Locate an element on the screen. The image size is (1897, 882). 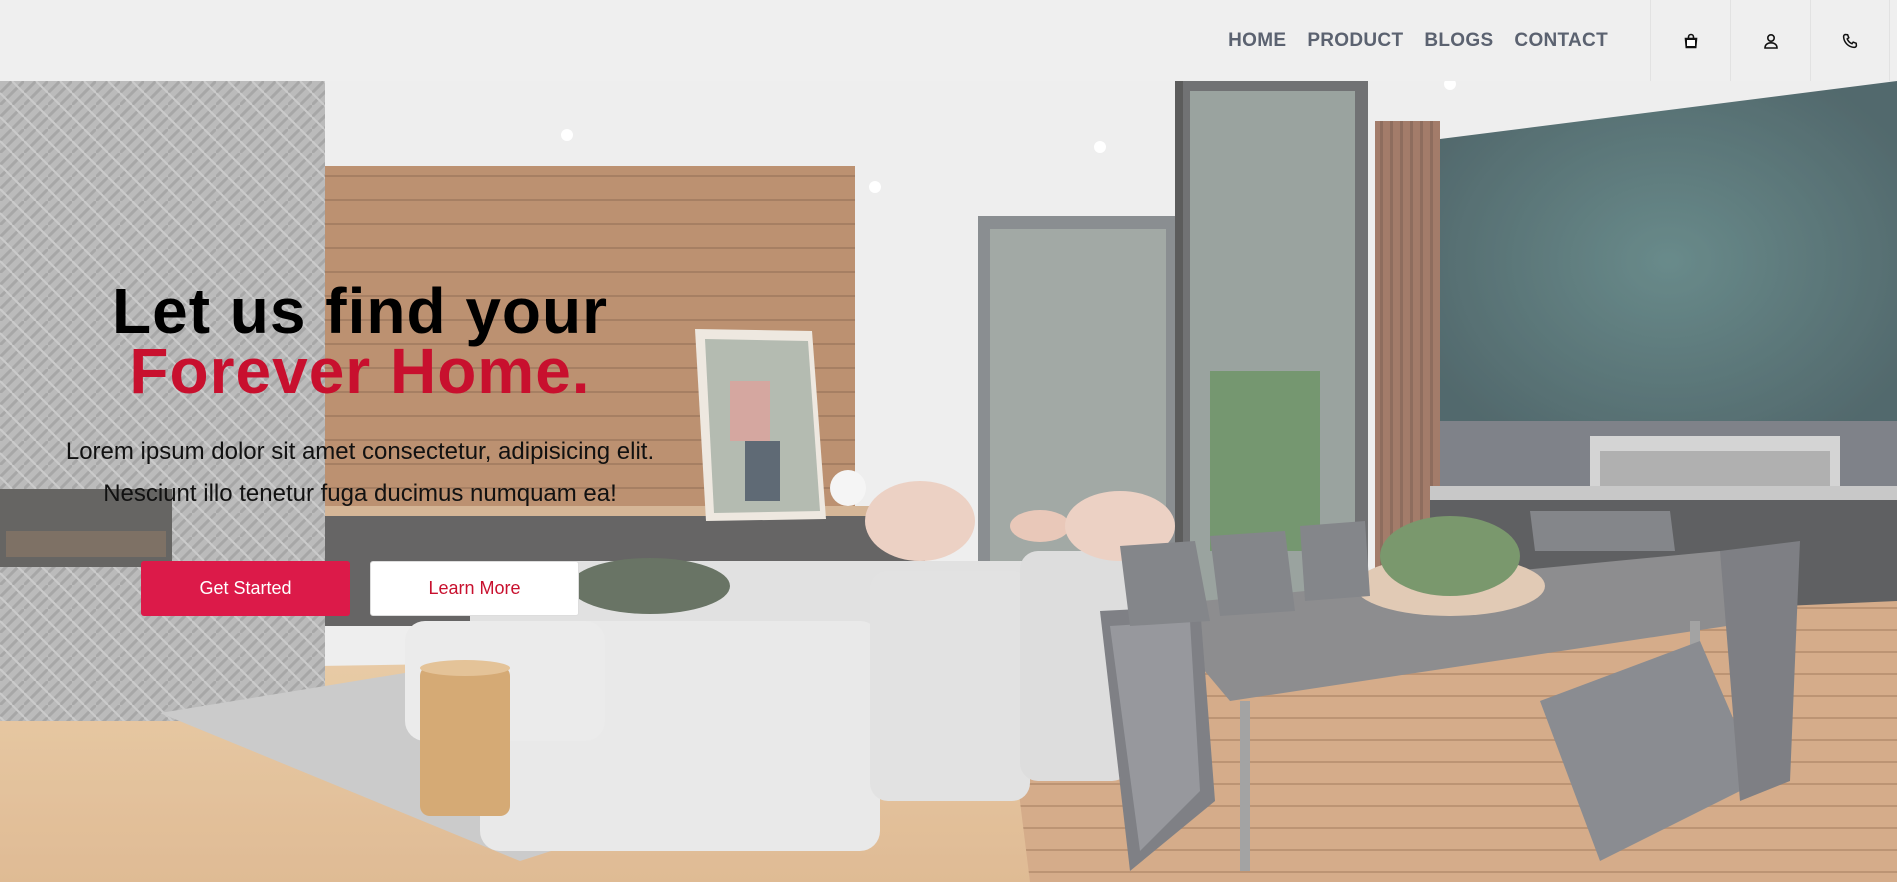
call-button is located at coordinates (1850, 40).